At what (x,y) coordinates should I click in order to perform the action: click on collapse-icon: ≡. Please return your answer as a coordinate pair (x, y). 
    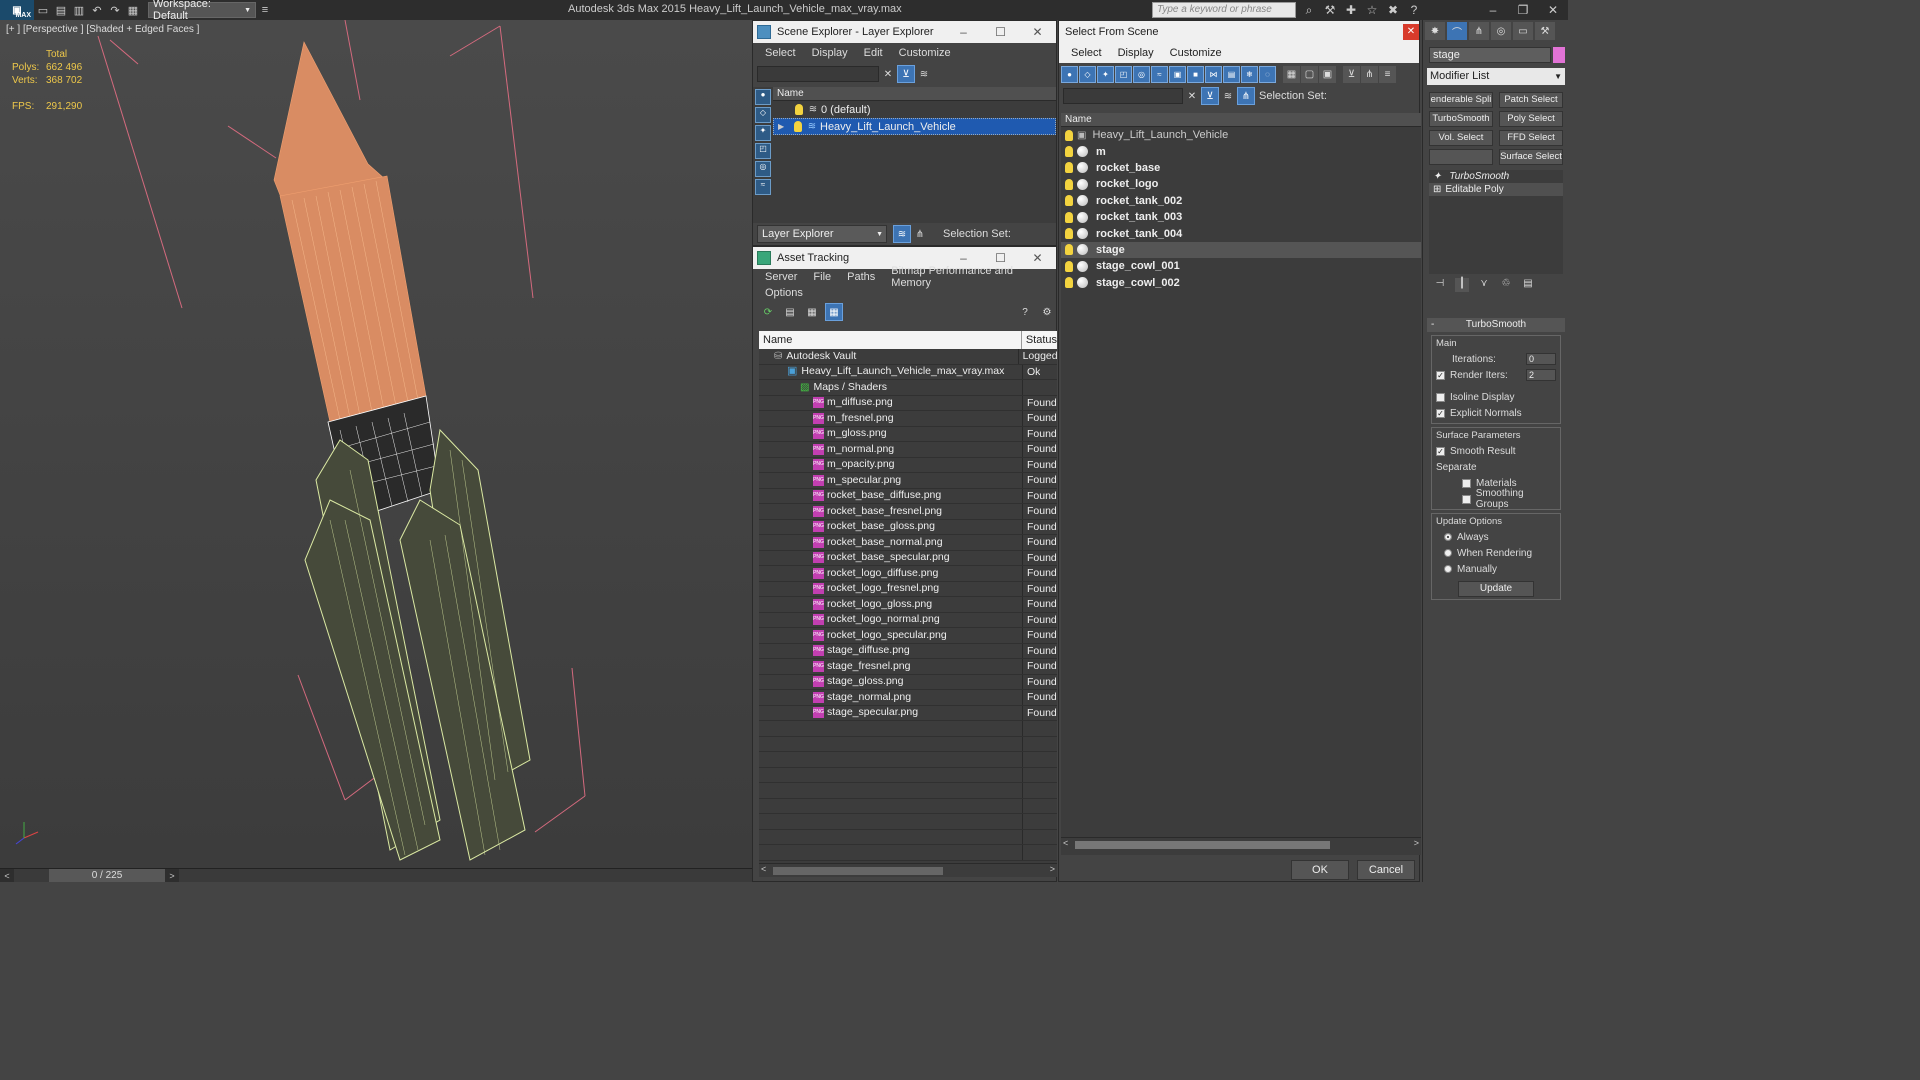
    Looking at the image, I should click on (1387, 74).